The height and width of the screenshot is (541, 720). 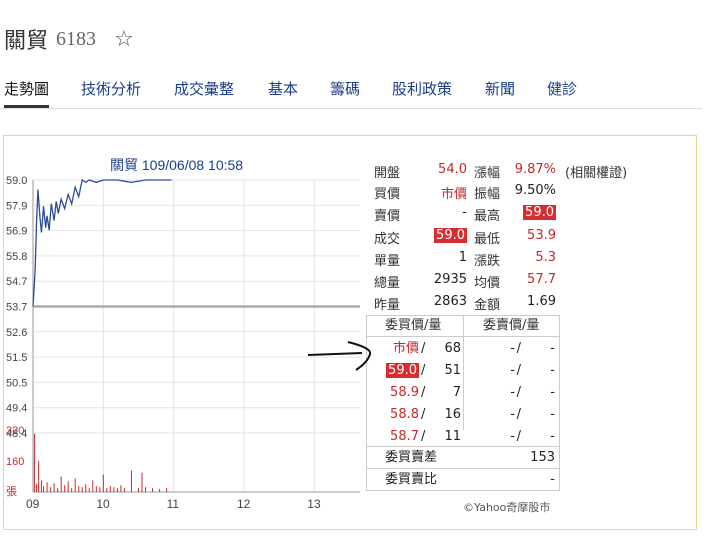 What do you see at coordinates (487, 194) in the screenshot?
I see `amplitude-label: 振幅` at bounding box center [487, 194].